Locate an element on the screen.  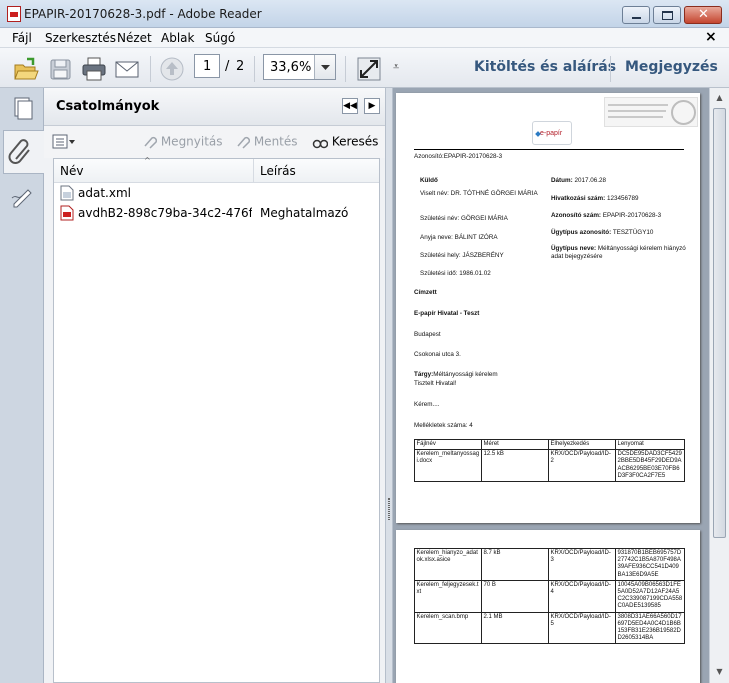
case-type-name-label: Ügytípus neve: is located at coordinates (574, 248).